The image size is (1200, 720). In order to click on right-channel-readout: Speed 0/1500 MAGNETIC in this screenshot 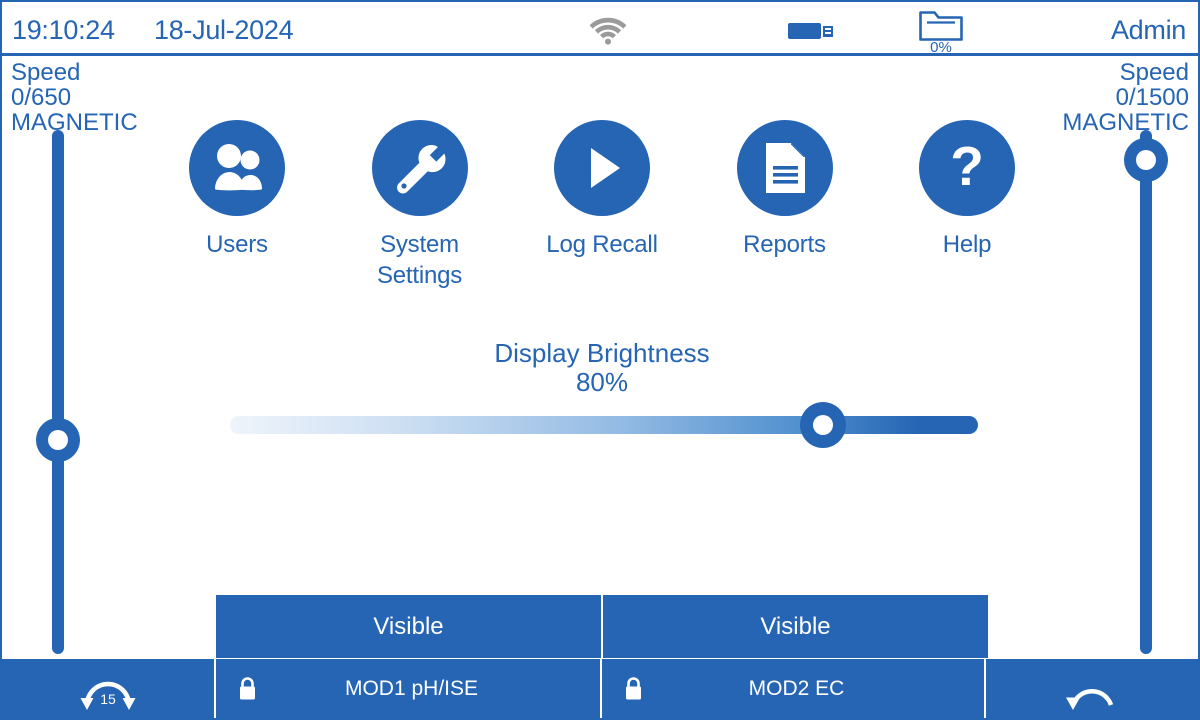, I will do `click(1125, 97)`.